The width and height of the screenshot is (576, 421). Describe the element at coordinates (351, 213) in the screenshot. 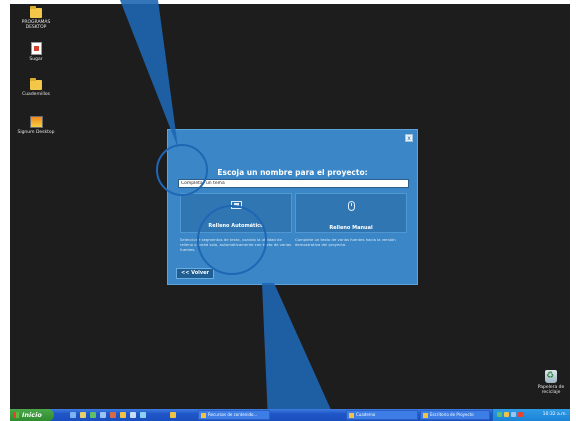

I see `manual-fill-button: Relleno Manual` at that location.